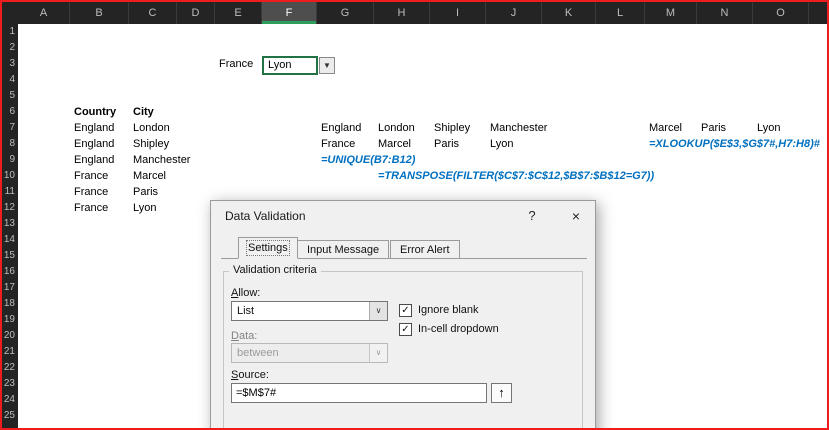 The height and width of the screenshot is (430, 829). Describe the element at coordinates (338, 144) in the screenshot. I see `cell-G8: France` at that location.